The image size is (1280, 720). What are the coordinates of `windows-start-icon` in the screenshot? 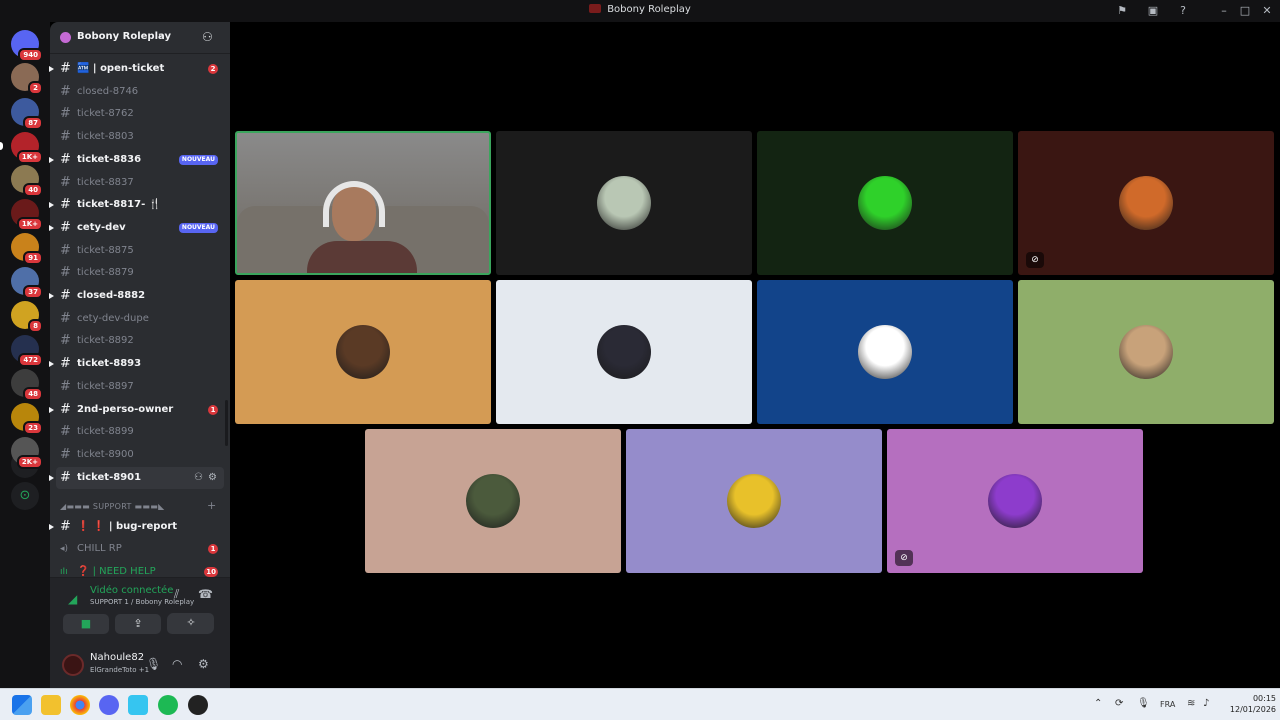 It's located at (22, 705).